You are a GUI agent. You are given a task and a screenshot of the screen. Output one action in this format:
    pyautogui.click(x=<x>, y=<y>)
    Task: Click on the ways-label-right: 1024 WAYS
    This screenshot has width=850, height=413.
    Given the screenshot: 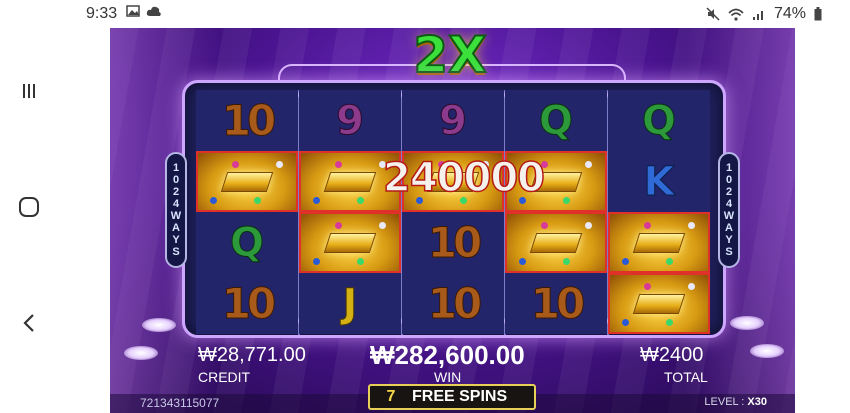 What is the action you would take?
    pyautogui.click(x=729, y=210)
    